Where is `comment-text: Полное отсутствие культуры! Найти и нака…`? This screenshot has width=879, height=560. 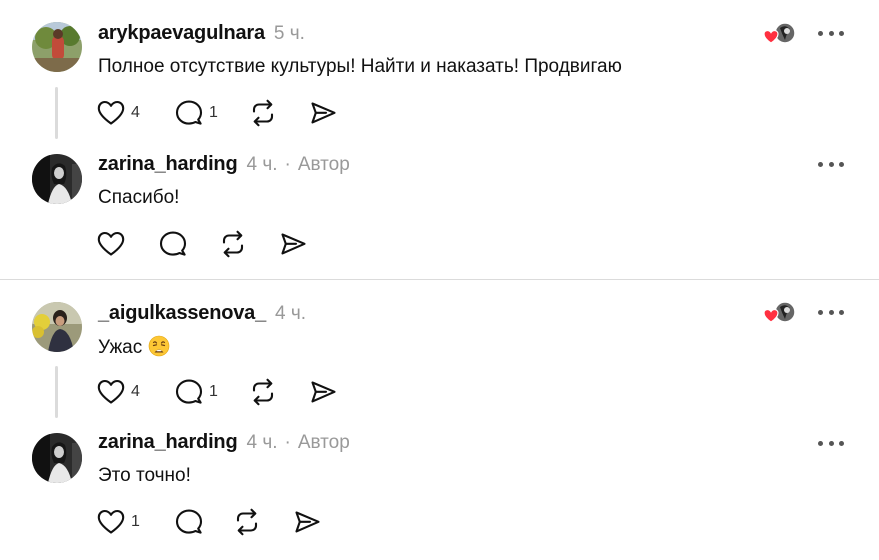 comment-text: Полное отсутствие культуры! Найти и нака… is located at coordinates (360, 66).